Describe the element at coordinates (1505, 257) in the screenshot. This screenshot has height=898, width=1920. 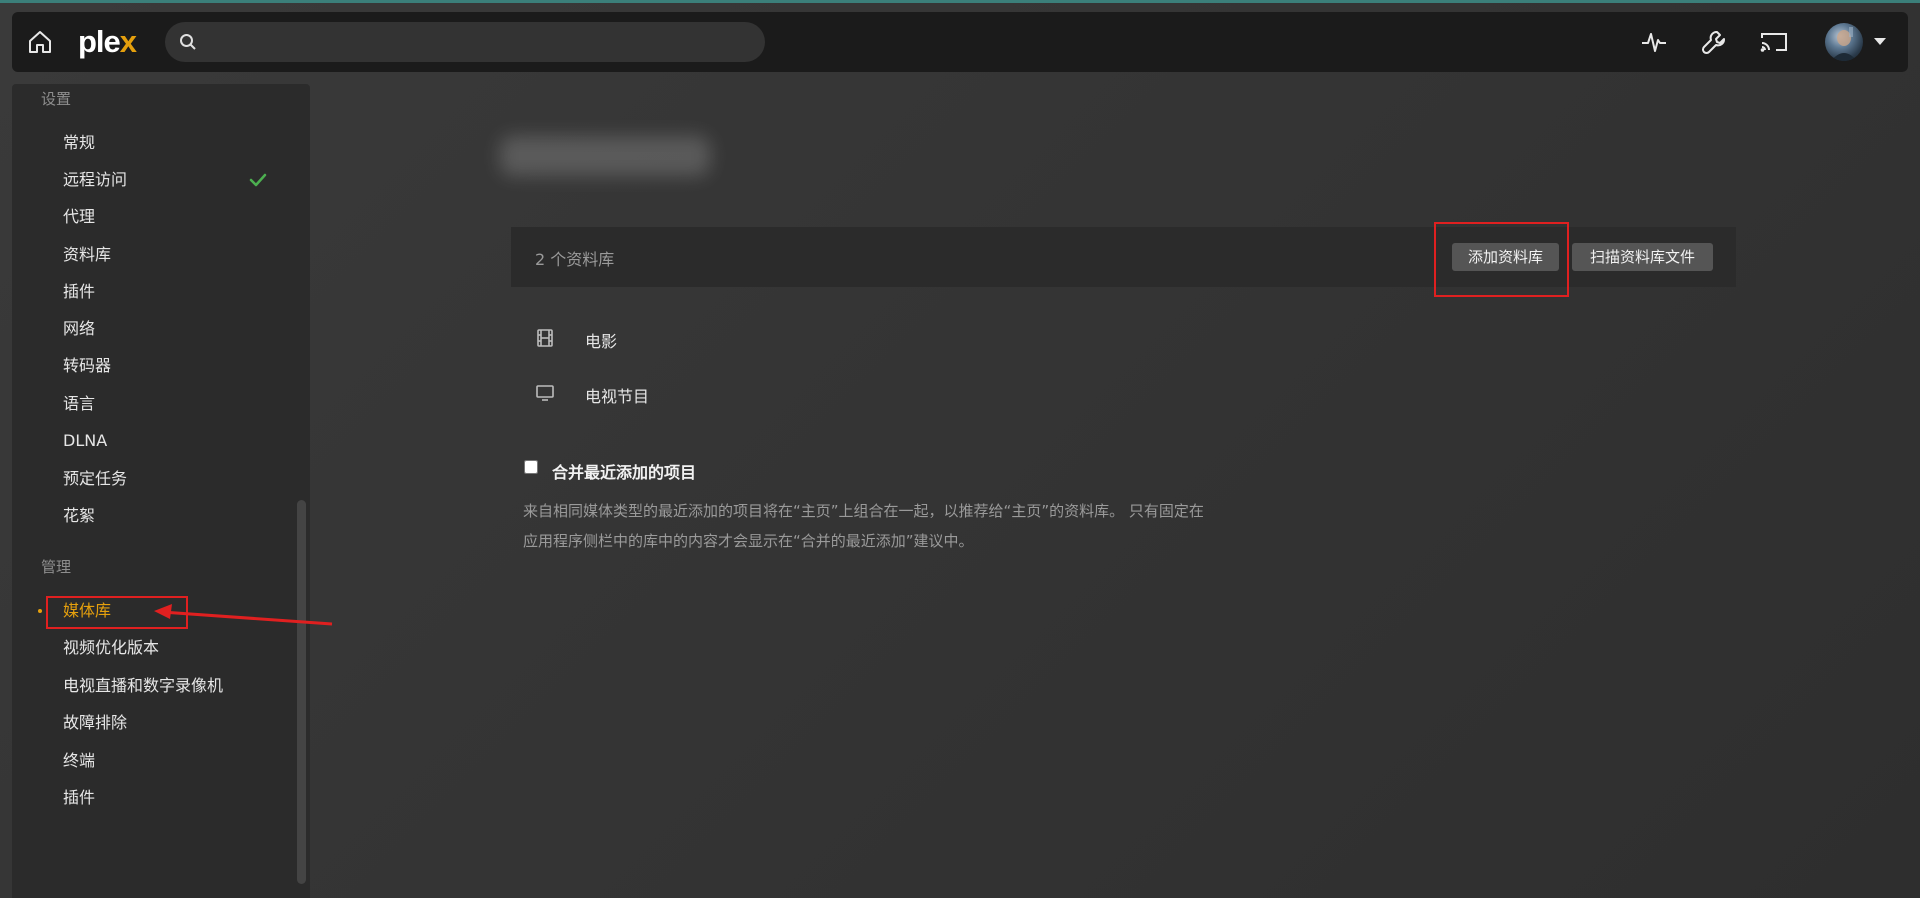
I see `add-library-button: 添加资料库` at that location.